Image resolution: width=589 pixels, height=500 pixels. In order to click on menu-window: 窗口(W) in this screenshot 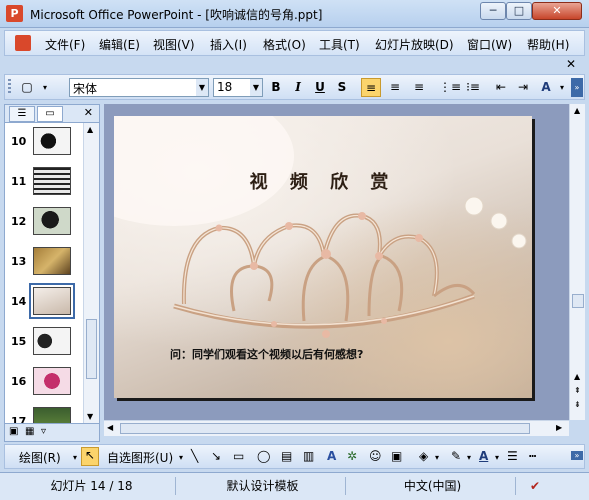, I will do `click(489, 44)`.